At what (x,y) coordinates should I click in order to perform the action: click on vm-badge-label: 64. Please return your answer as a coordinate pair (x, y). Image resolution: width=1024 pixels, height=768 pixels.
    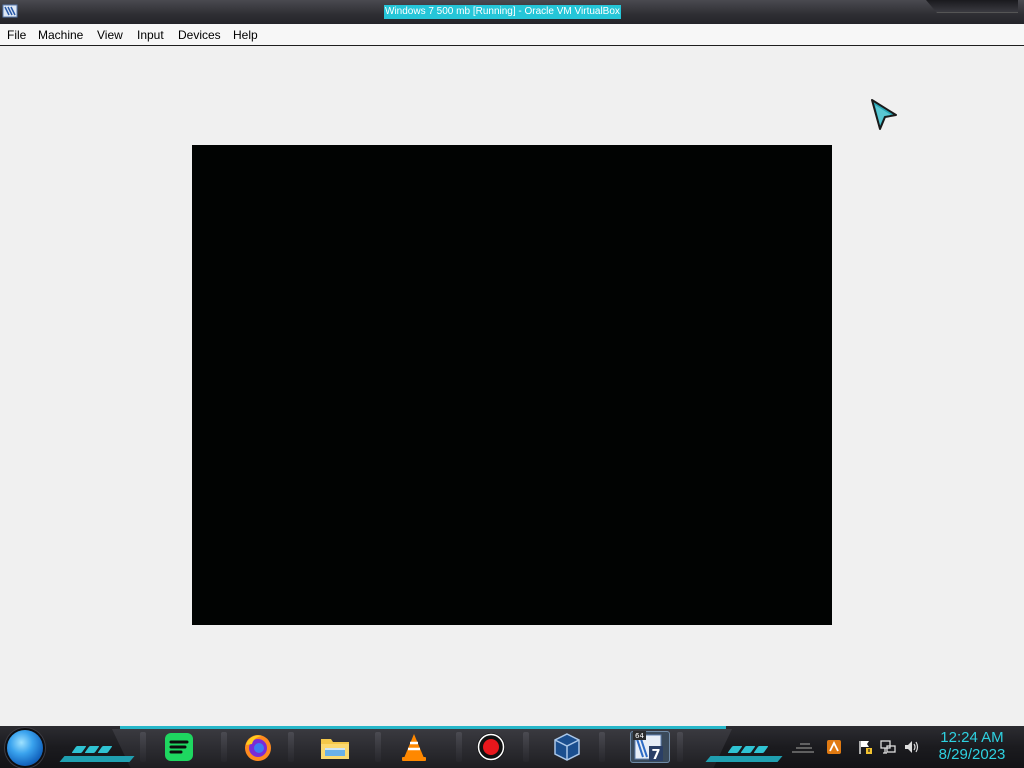
    Looking at the image, I should click on (639, 736).